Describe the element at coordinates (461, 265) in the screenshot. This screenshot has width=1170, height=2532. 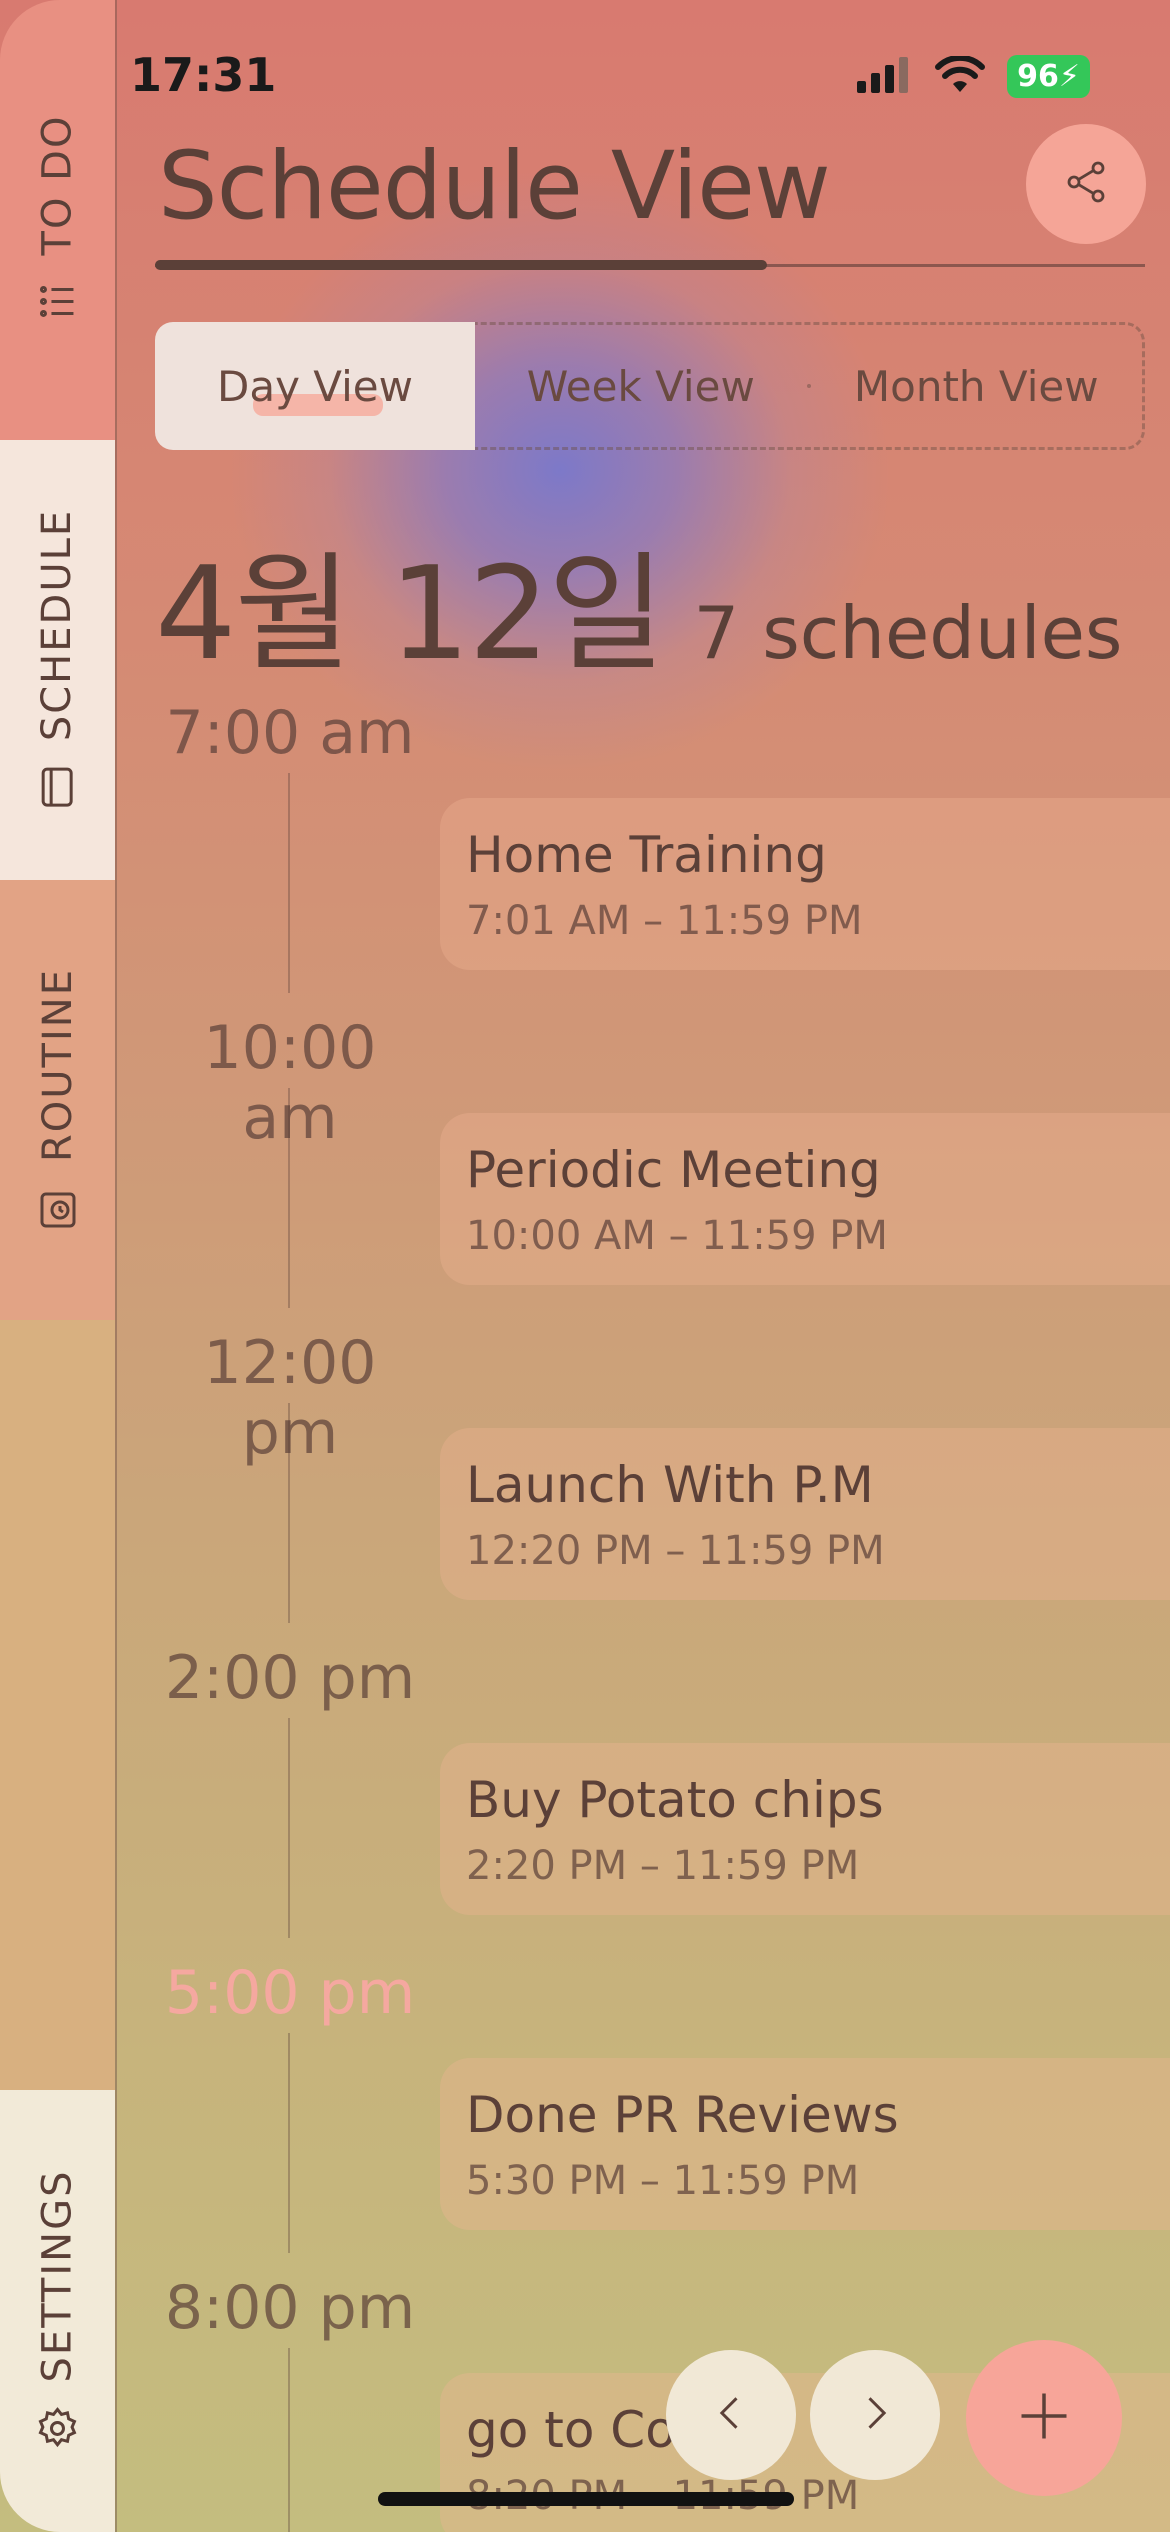
I see `title-underline-highlight` at that location.